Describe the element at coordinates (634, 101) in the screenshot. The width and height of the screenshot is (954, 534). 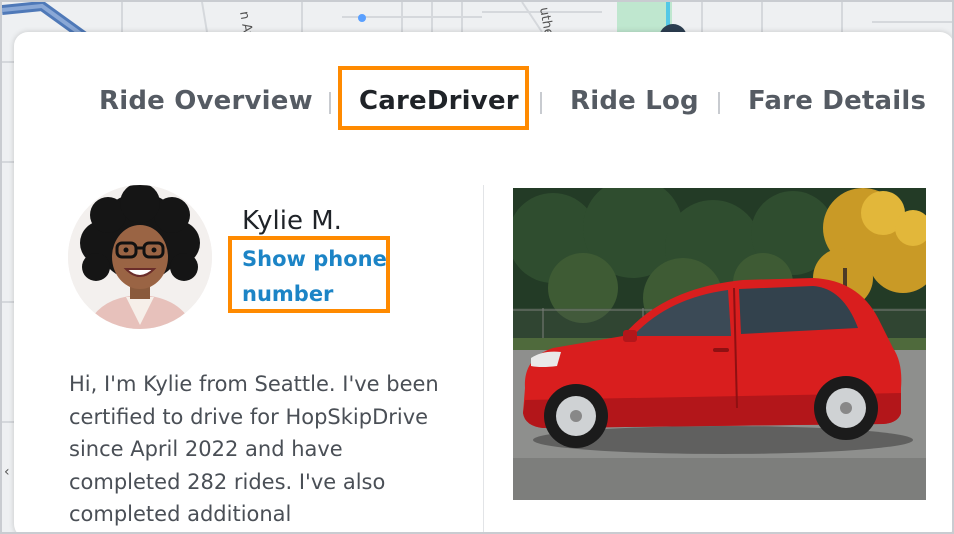
I see `tab-ride-log: Ride Log` at that location.